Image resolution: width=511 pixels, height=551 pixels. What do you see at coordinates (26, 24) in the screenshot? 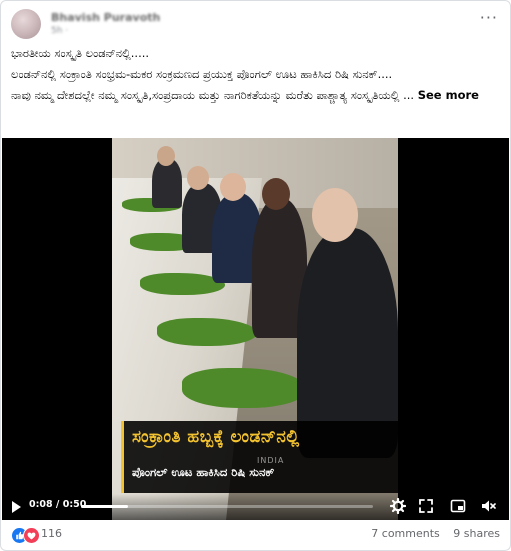
I see `avatar` at bounding box center [26, 24].